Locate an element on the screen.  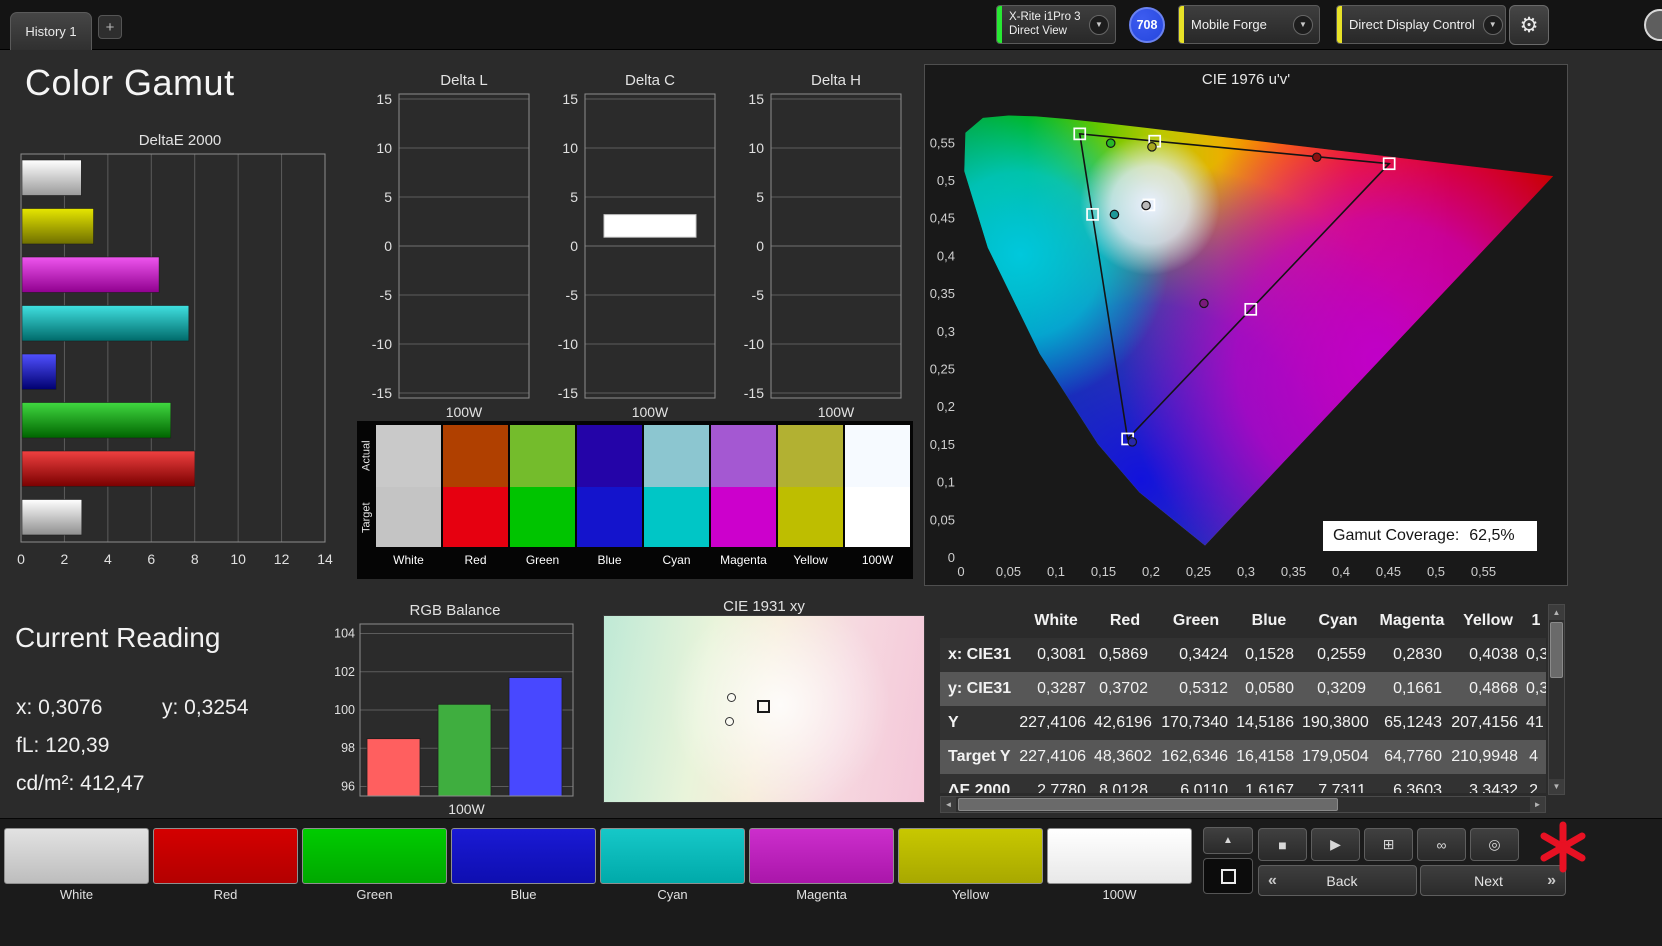
meter-dropdown: X-Rite i1Pro 3 Direct View ▼ is located at coordinates (1056, 24).